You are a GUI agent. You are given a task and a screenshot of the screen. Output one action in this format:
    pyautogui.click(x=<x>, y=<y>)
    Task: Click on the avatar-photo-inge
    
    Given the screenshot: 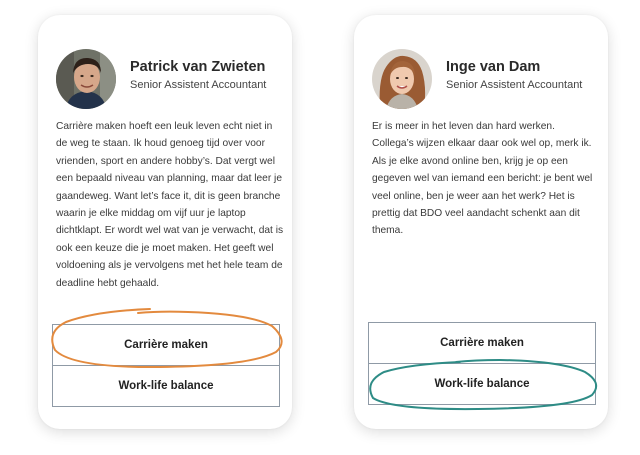 What is the action you would take?
    pyautogui.click(x=402, y=79)
    